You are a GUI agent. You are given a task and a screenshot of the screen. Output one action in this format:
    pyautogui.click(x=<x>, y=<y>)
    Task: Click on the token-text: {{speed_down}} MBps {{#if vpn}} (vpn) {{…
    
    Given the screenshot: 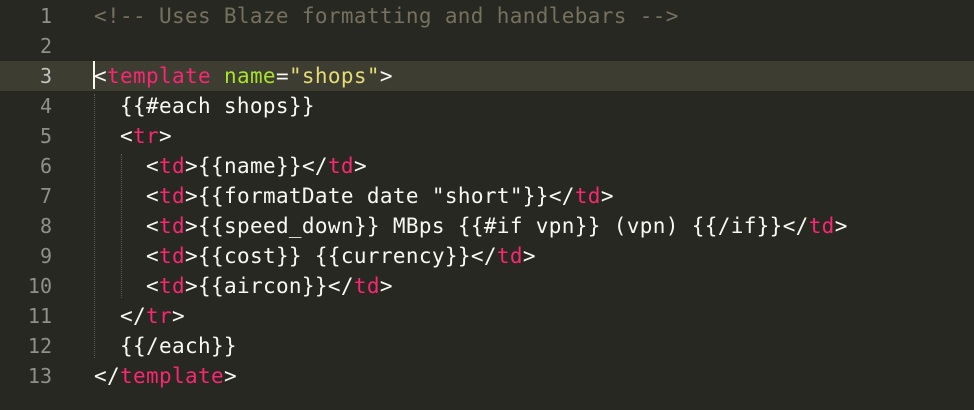 What is the action you would take?
    pyautogui.click(x=490, y=226)
    